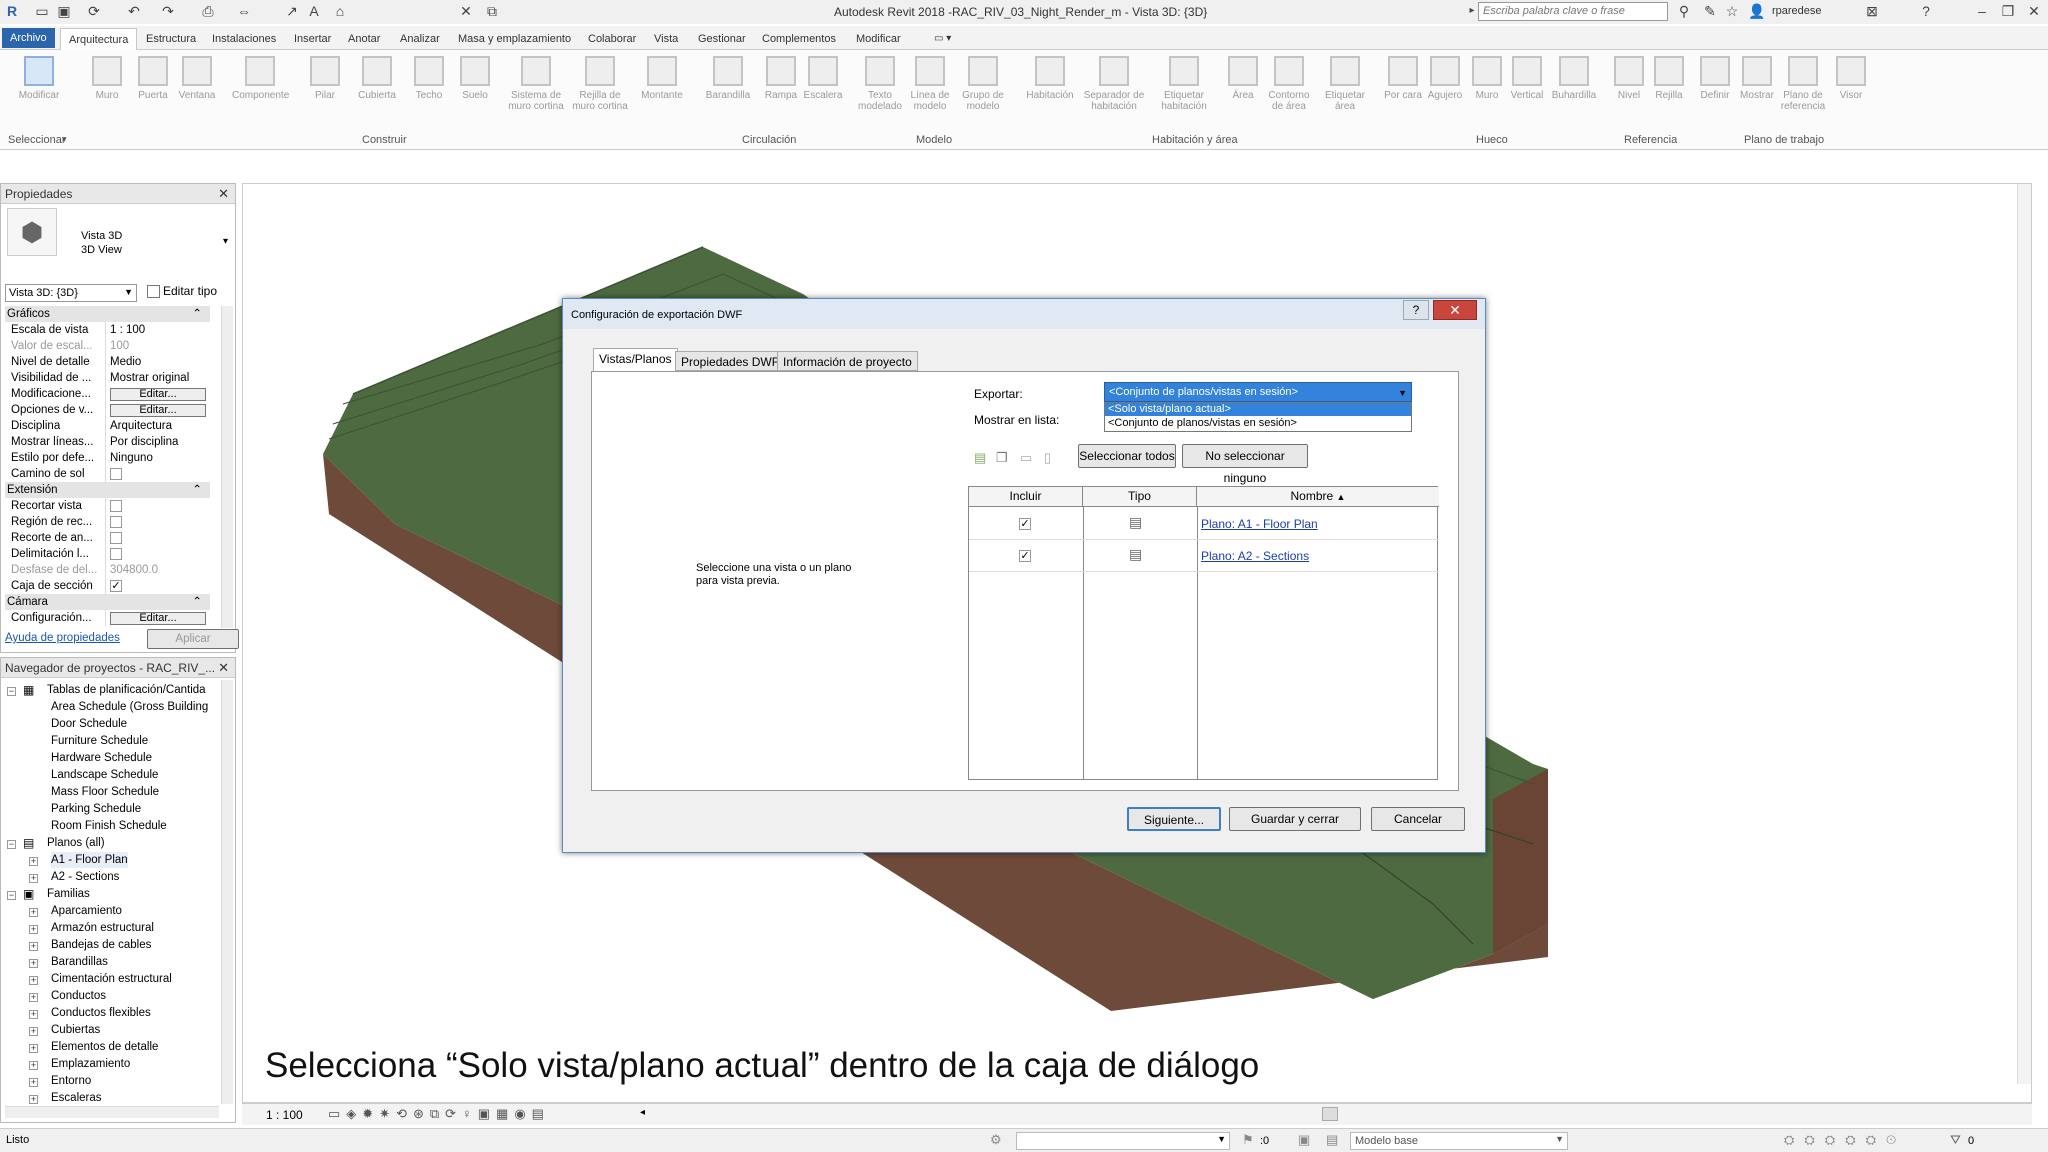  I want to click on table-row: ✓ ▤ Plano: A1 - Floor Plan, so click(1204, 524).